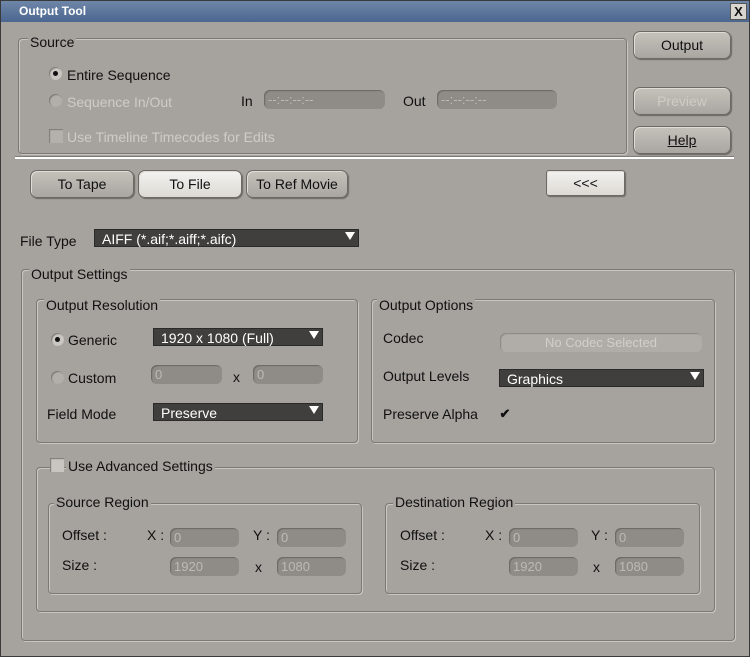 The height and width of the screenshot is (657, 750). I want to click on field-mode-label: Field Mode, so click(82, 414).